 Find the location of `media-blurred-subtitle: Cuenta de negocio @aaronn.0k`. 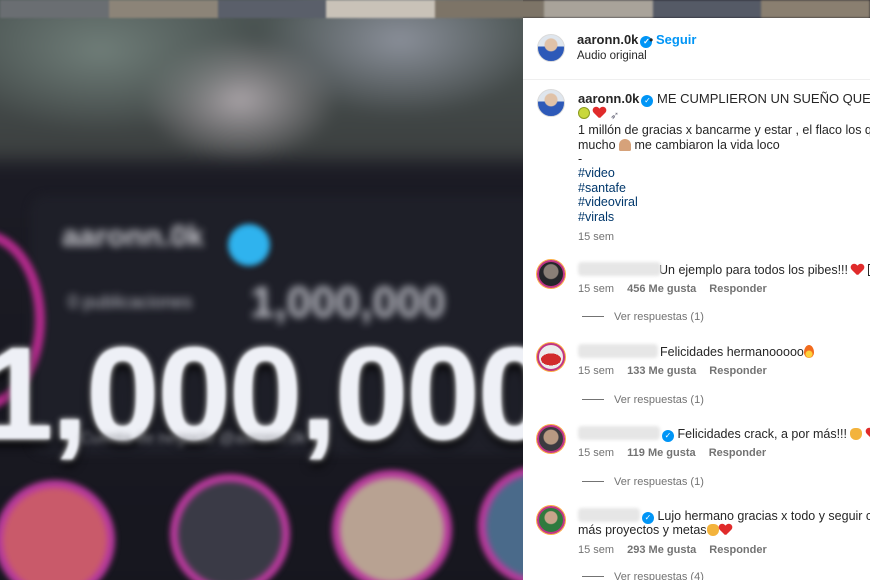

media-blurred-subtitle: Cuenta de negocio @aaronn.0k is located at coordinates (193, 438).